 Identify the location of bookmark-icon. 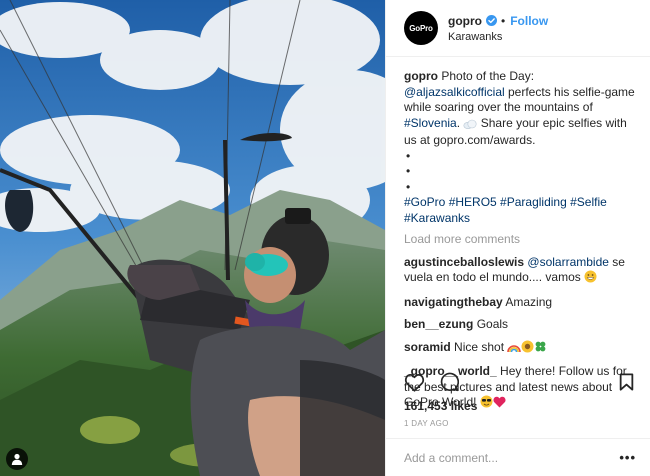
(626, 382).